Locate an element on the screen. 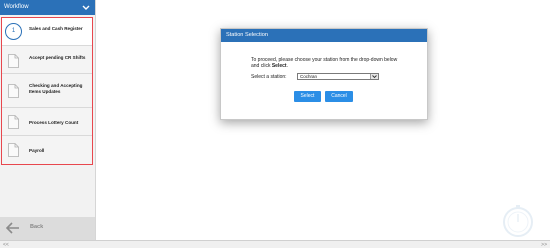 The width and height of the screenshot is (550, 248). cancel-button: Cancel is located at coordinates (339, 96).